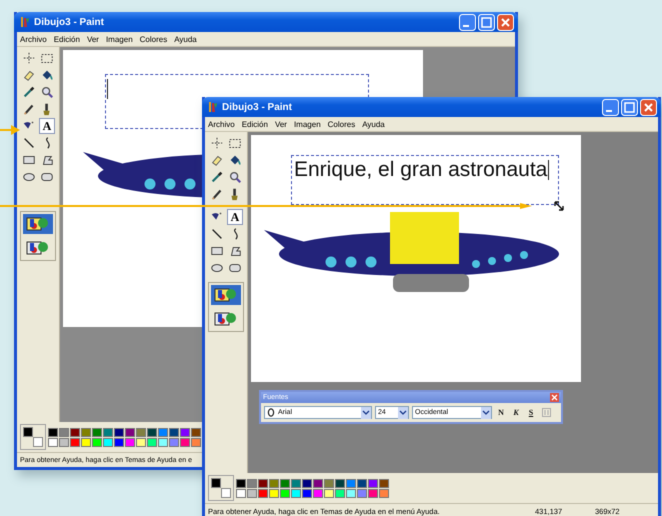 The height and width of the screenshot is (516, 662). Describe the element at coordinates (29, 109) in the screenshot. I see `pencil-icon` at that location.